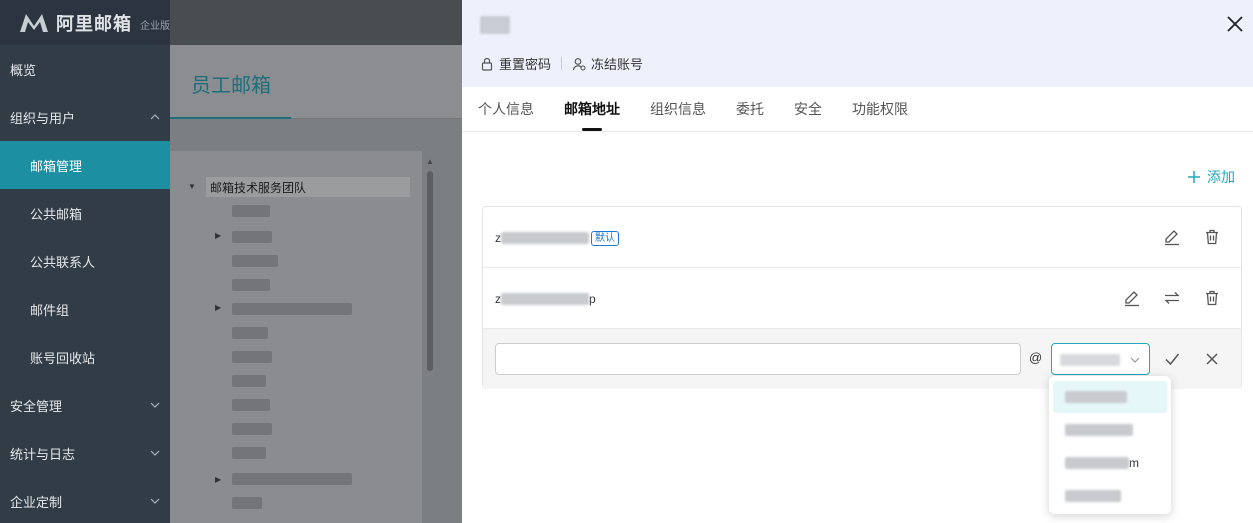  Describe the element at coordinates (23, 70) in the screenshot. I see `sidebar-item-label: 概览` at that location.